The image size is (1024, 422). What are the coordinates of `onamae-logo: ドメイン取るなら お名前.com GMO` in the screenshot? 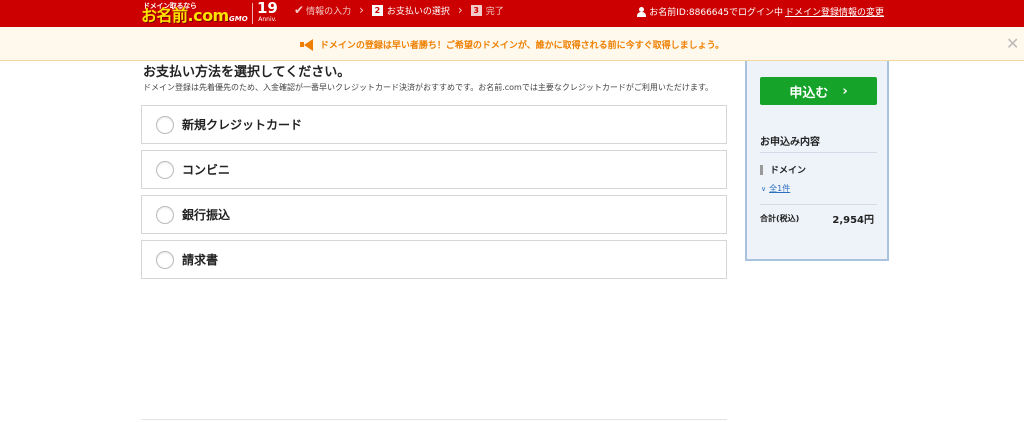 It's located at (197, 13).